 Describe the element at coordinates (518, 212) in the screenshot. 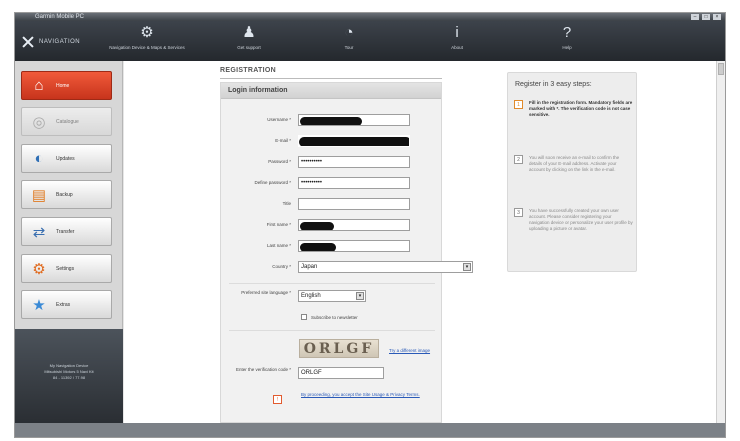

I see `step-number: 3` at that location.